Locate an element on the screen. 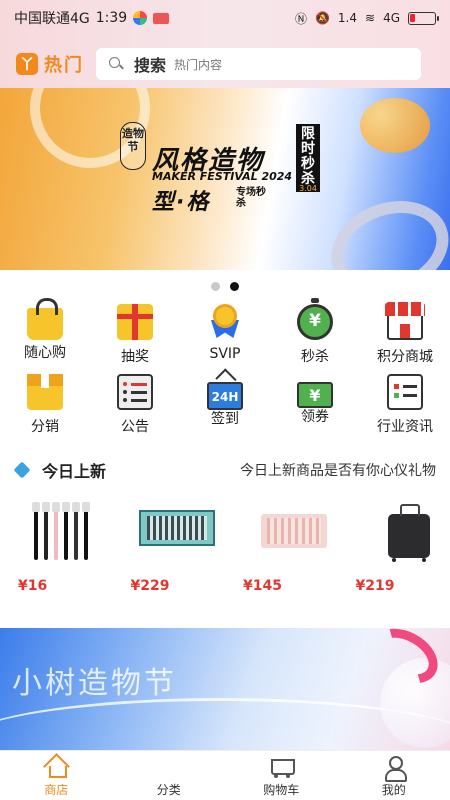  news-icon is located at coordinates (405, 392).